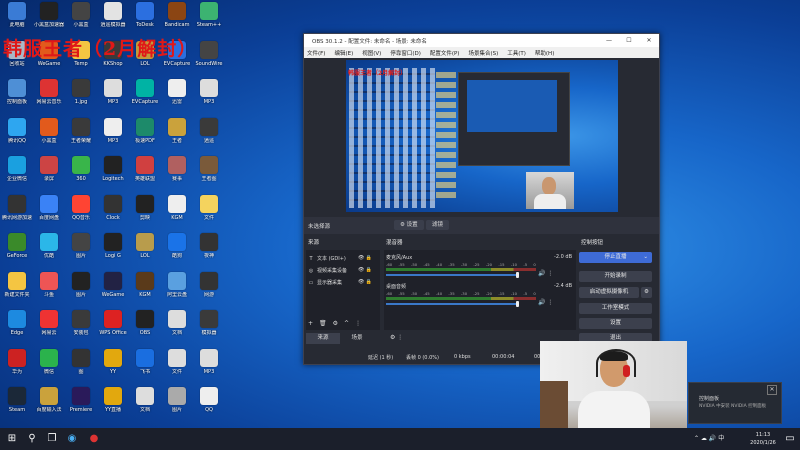  What do you see at coordinates (145, 250) in the screenshot?
I see `desktop-icon: LOL` at bounding box center [145, 250].